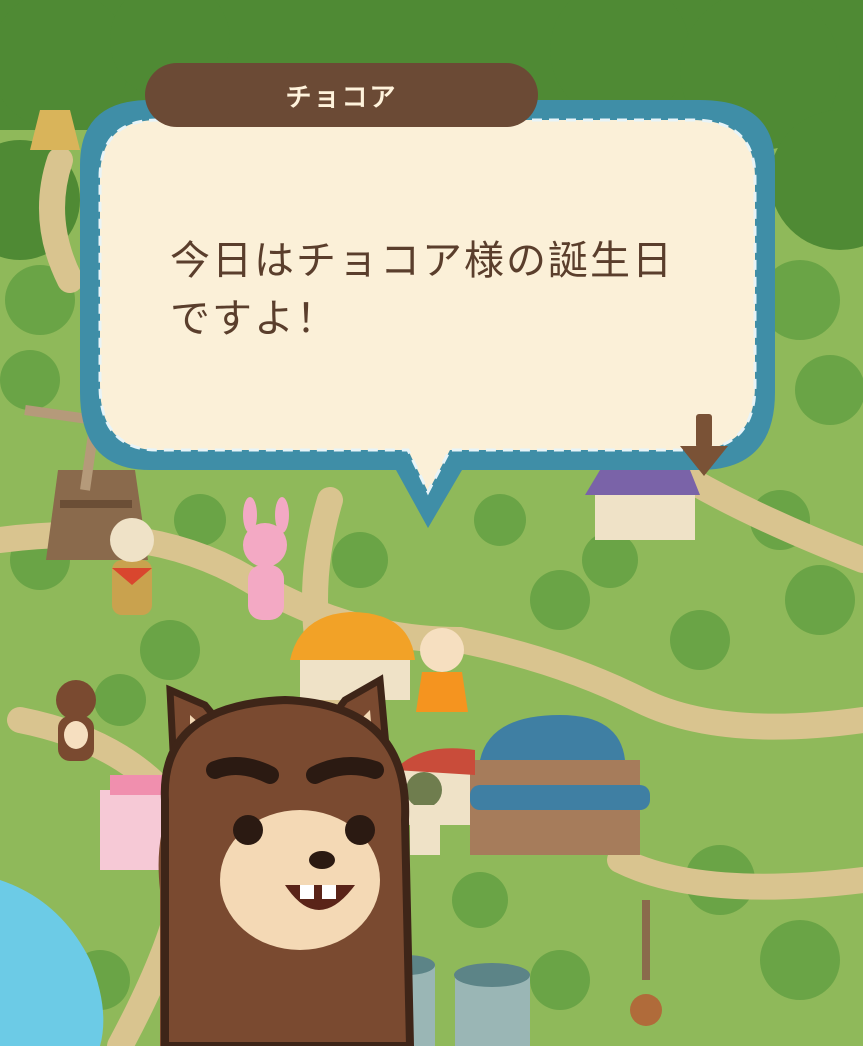  I want to click on speaker-portrait-bear, so click(286, 860).